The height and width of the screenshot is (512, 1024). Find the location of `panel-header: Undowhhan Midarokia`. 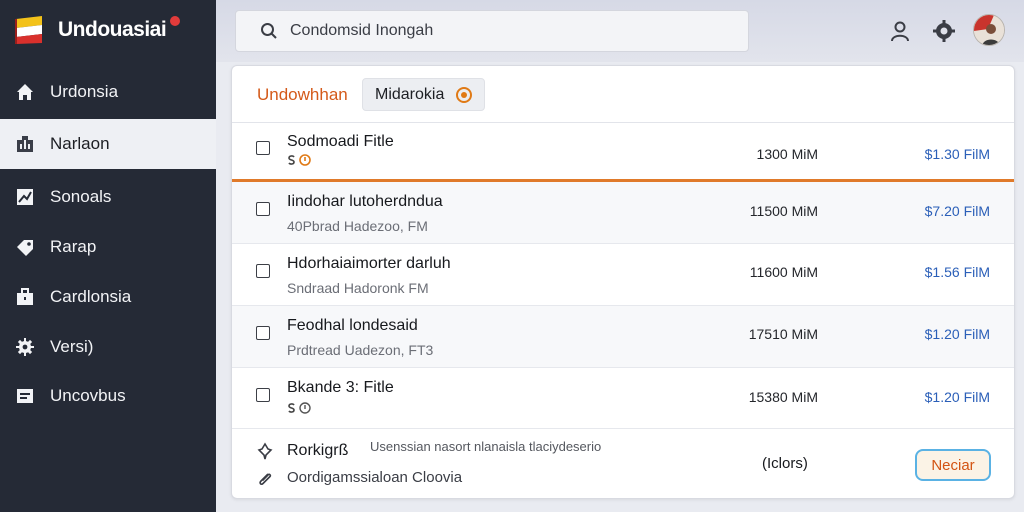

panel-header: Undowhhan Midarokia is located at coordinates (623, 94).